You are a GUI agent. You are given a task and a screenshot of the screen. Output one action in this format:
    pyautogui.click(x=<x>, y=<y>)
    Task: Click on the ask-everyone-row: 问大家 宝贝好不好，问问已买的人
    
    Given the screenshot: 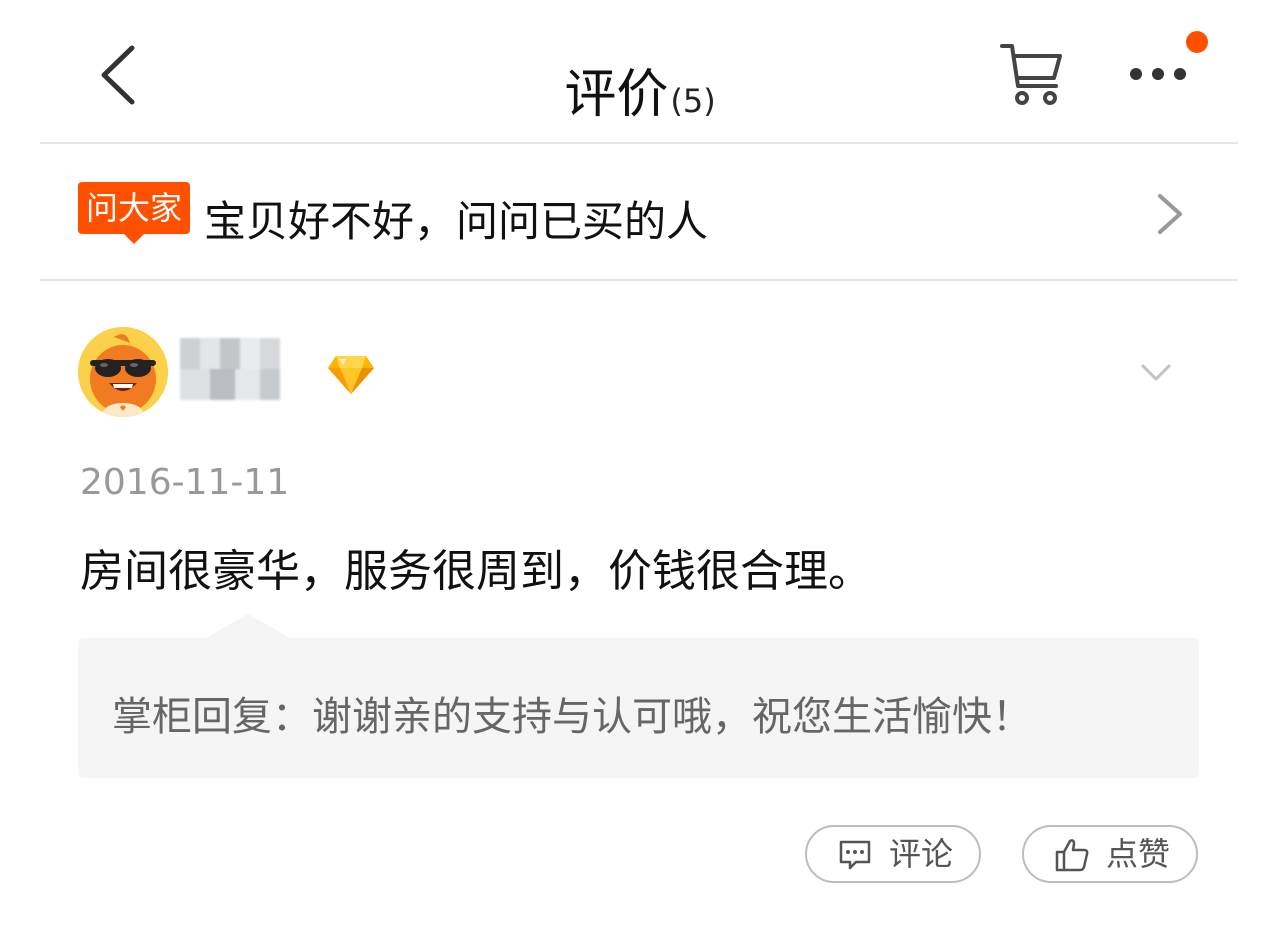 What is the action you would take?
    pyautogui.click(x=639, y=212)
    